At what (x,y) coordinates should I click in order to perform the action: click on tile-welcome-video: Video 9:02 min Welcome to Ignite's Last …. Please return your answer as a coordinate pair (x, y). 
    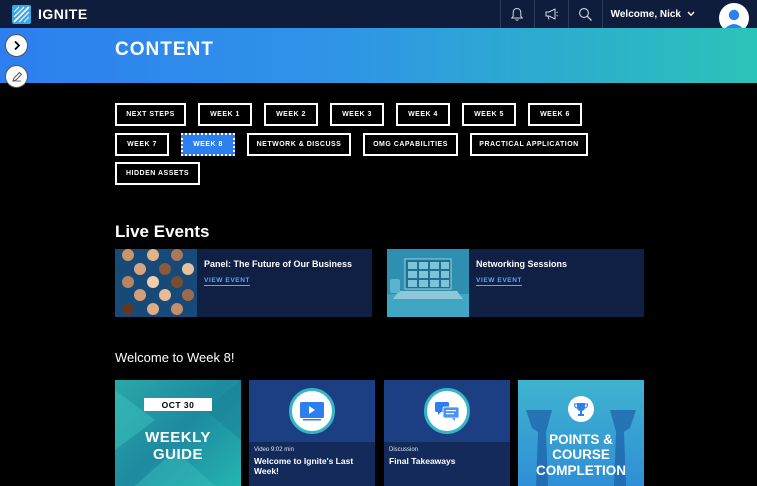
    Looking at the image, I should click on (312, 433).